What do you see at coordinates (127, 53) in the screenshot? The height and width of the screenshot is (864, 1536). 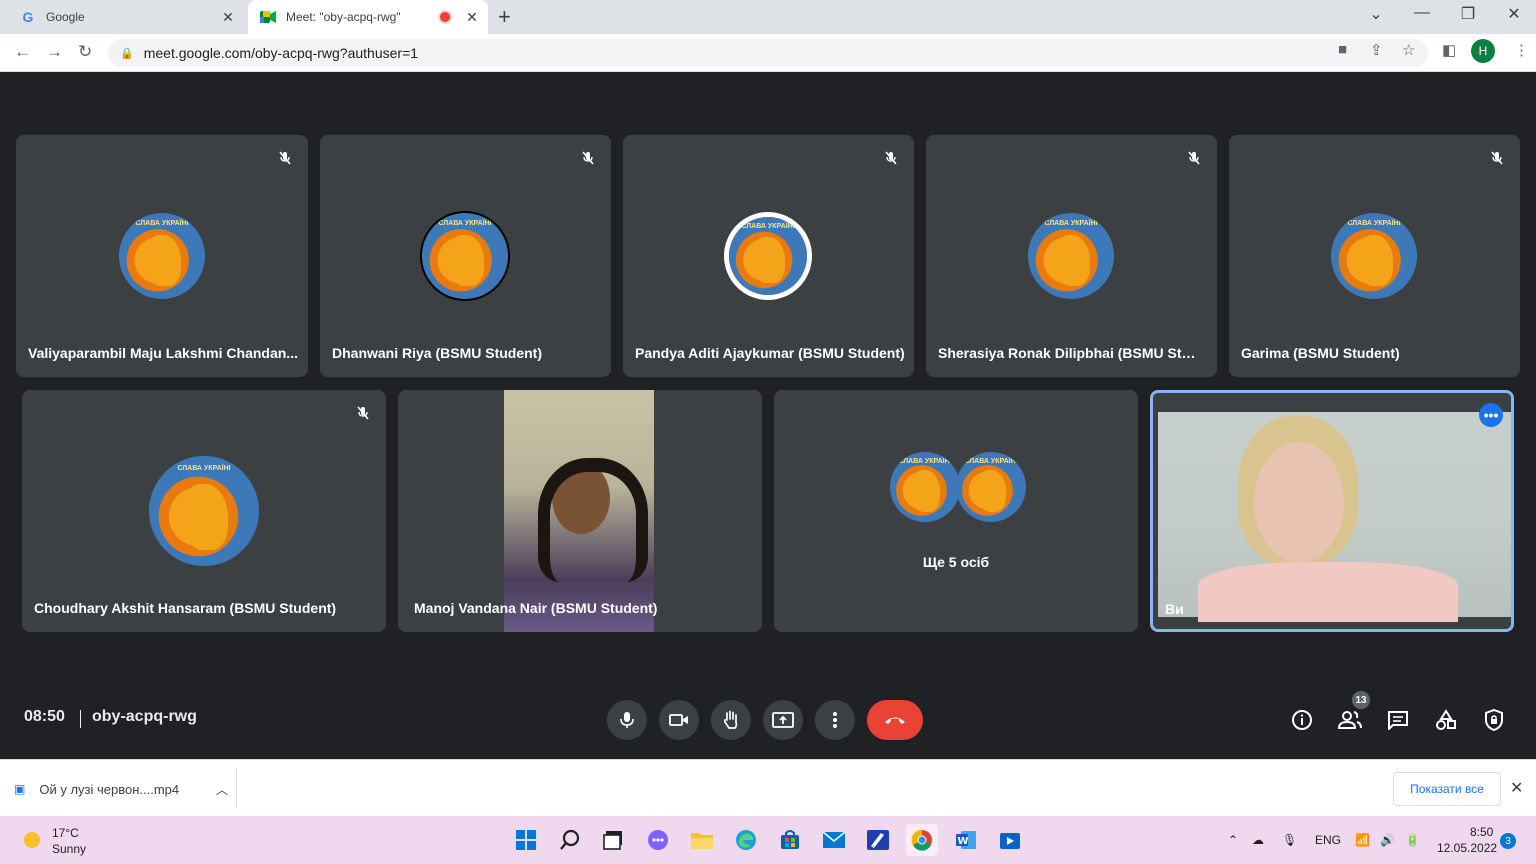 I see `lock-icon: 🔒` at bounding box center [127, 53].